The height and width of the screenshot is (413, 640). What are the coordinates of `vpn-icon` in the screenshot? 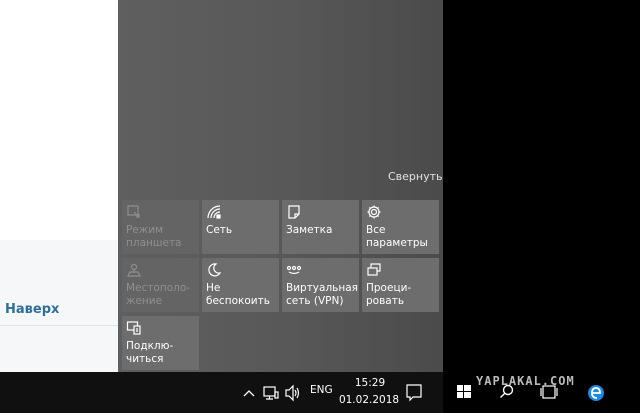 It's located at (294, 270).